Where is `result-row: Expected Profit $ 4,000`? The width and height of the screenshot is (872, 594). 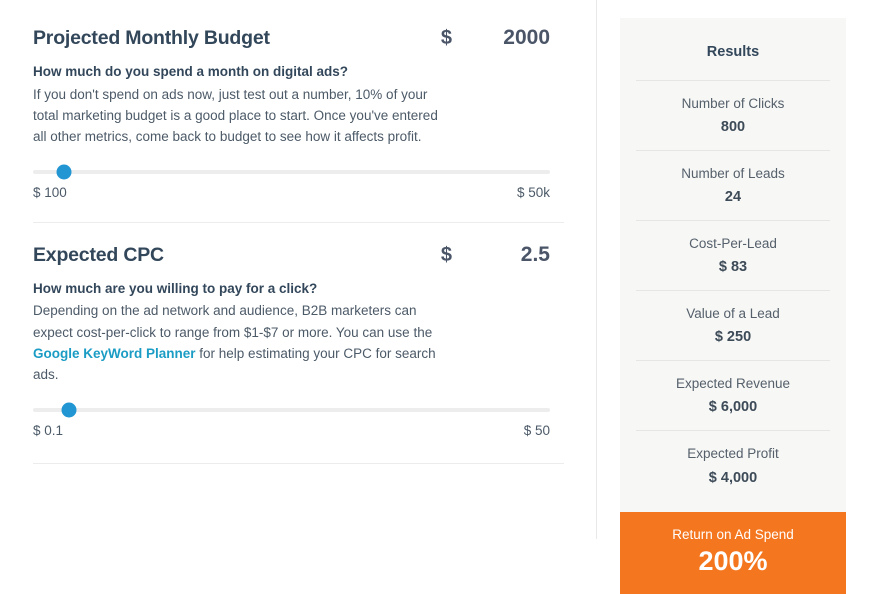
result-row: Expected Profit $ 4,000 is located at coordinates (733, 465).